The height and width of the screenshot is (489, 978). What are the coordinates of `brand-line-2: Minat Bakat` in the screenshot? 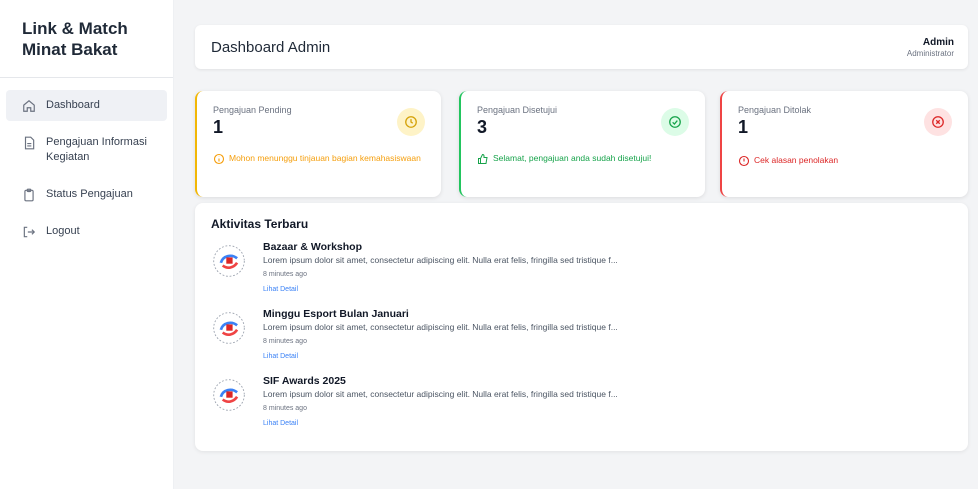 It's located at (70, 49).